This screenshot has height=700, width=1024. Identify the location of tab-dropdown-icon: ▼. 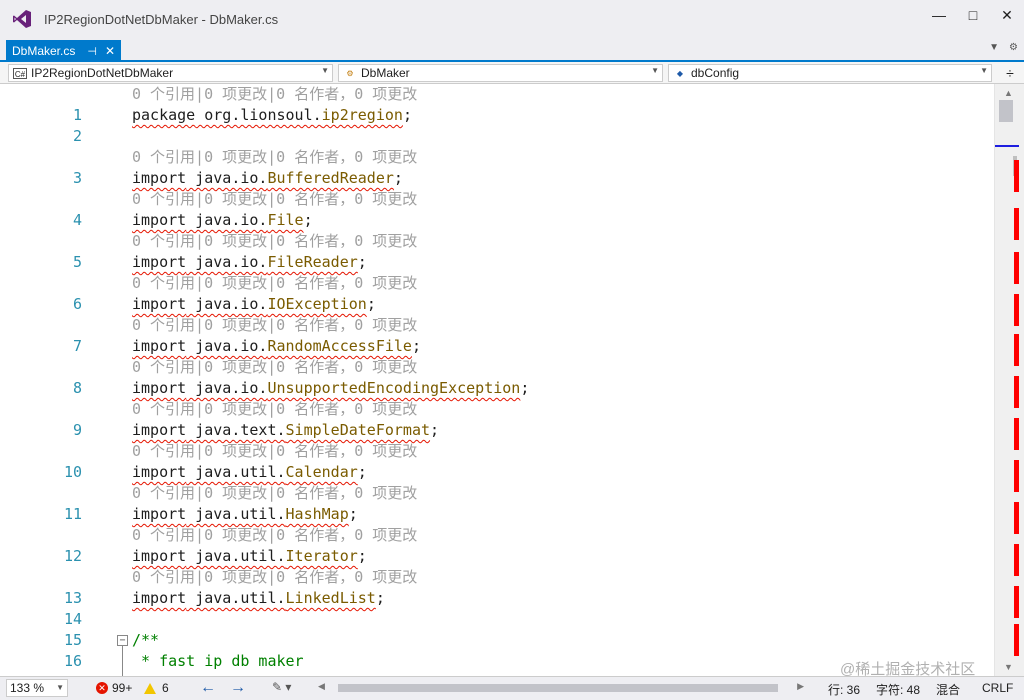
(994, 47).